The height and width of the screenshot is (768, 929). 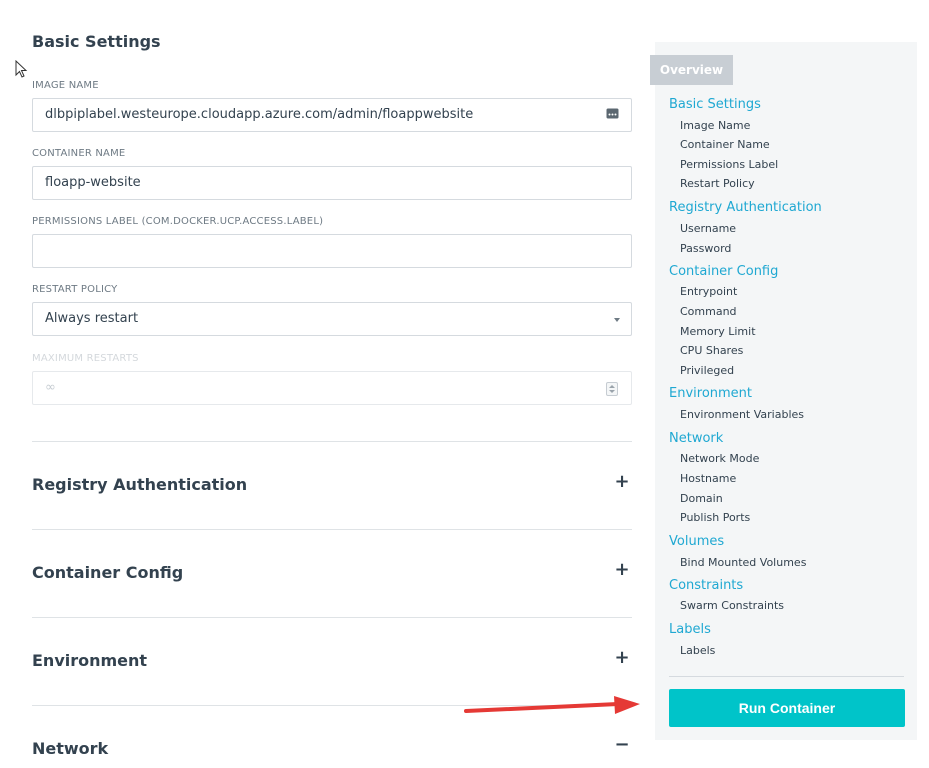 I want to click on spinner-icon, so click(x=612, y=389).